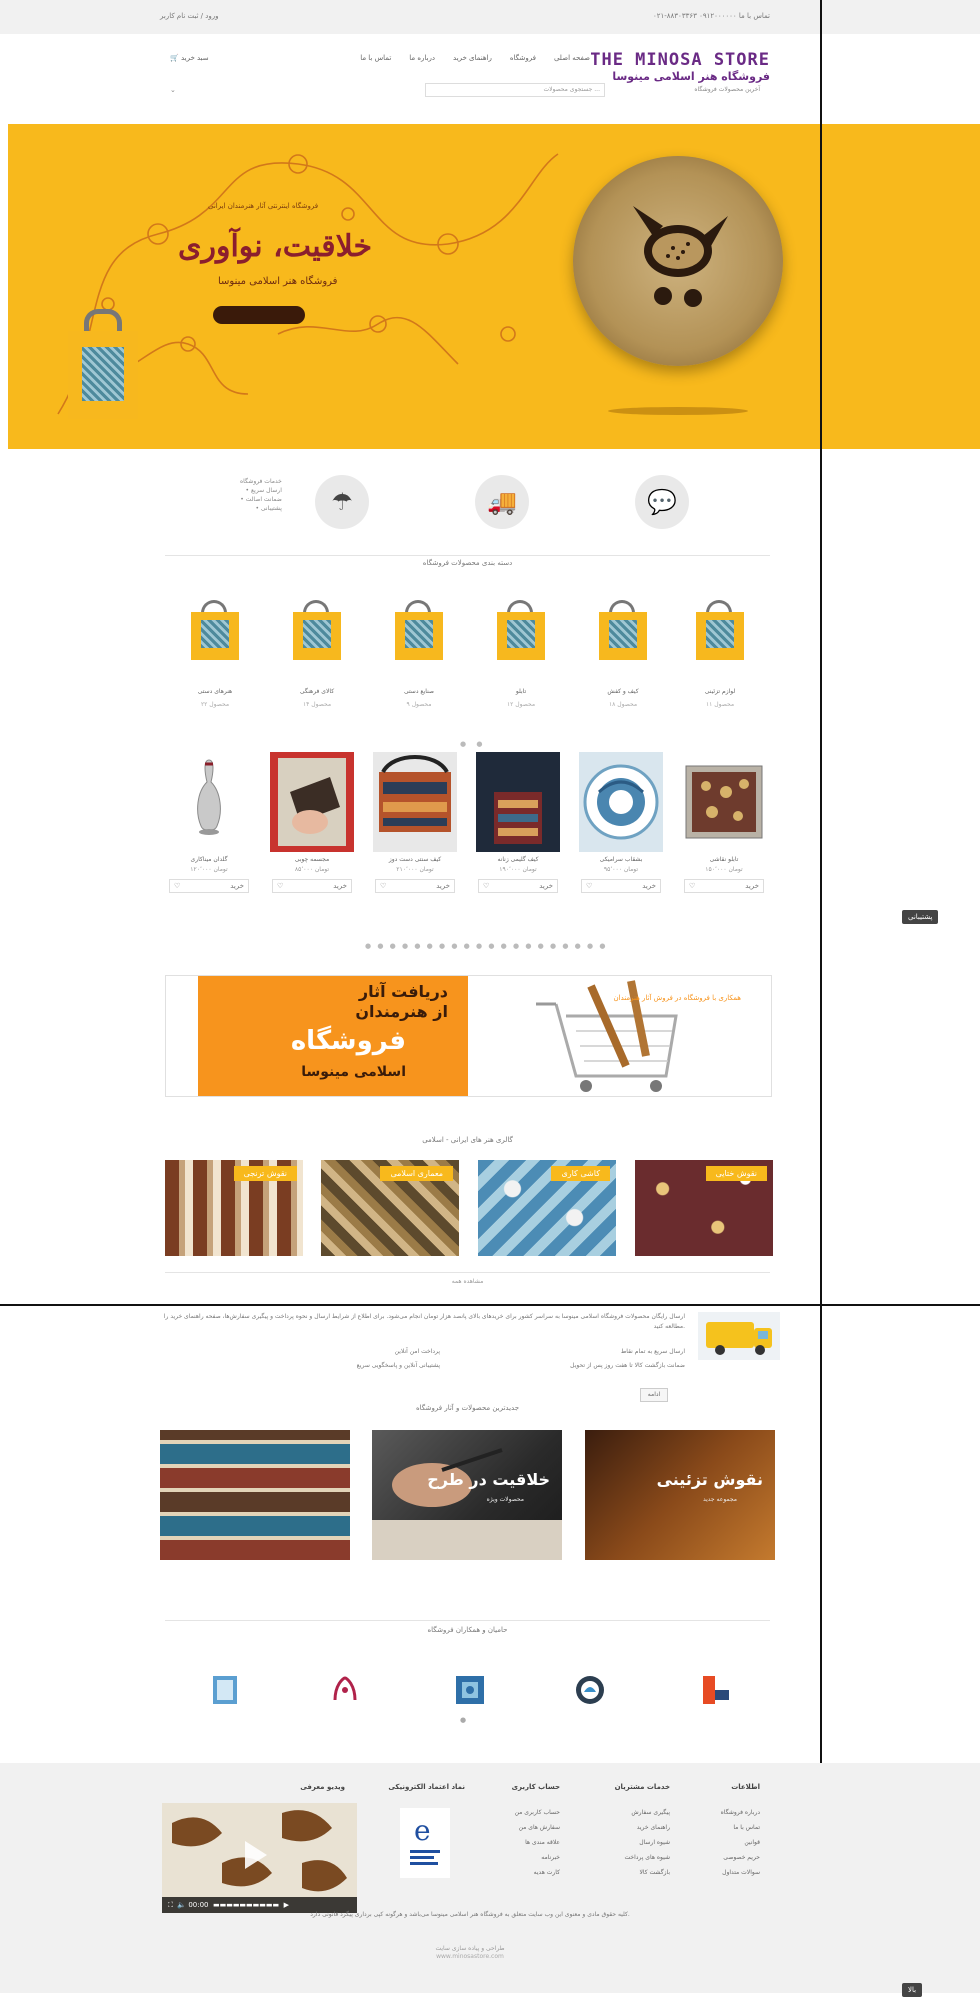 The width and height of the screenshot is (980, 1997). Describe the element at coordinates (285, 1905) in the screenshot. I see `play-button-icon: ▶` at that location.